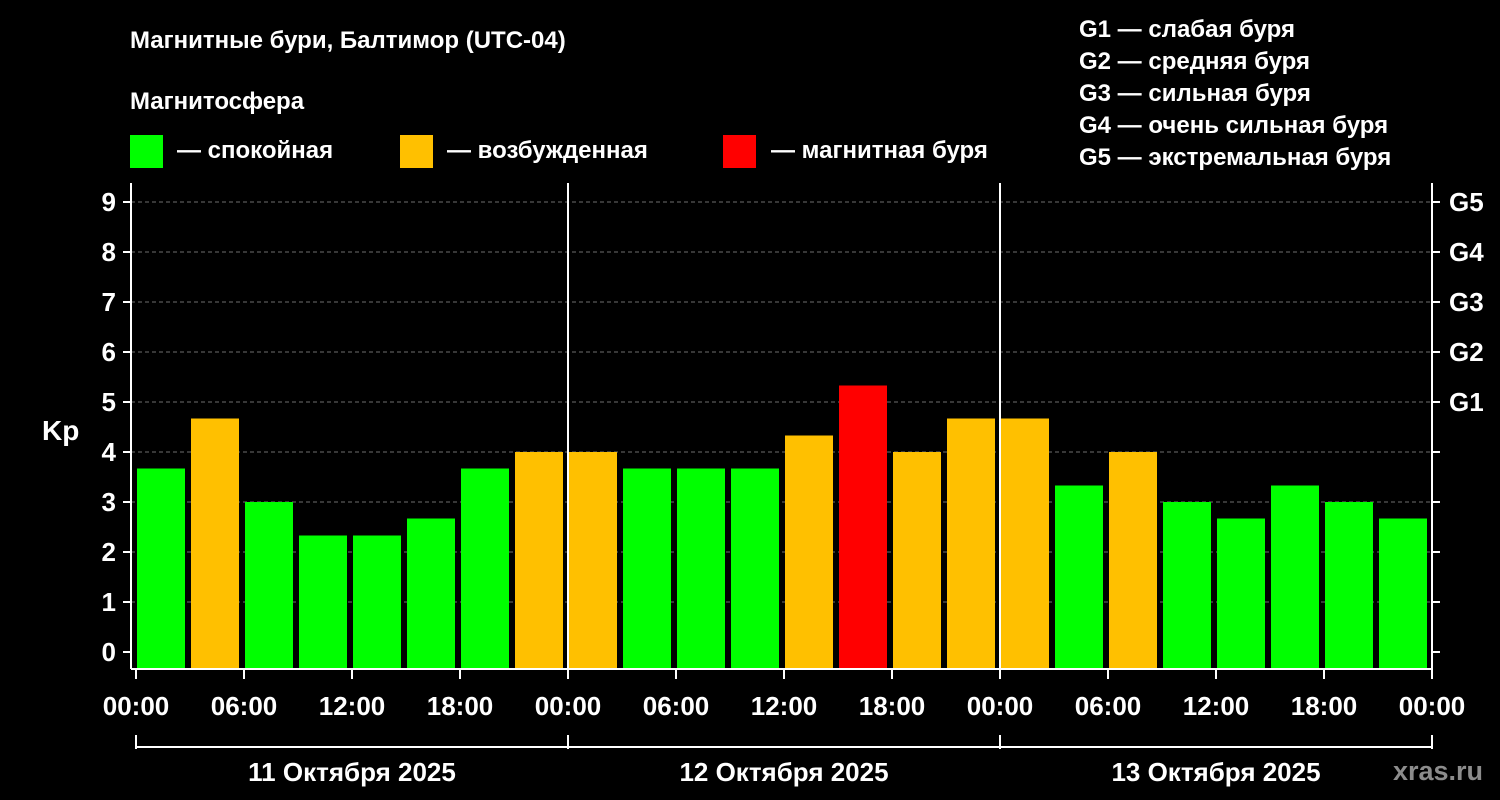  I want to click on y-tick-label: 3, so click(109, 502).